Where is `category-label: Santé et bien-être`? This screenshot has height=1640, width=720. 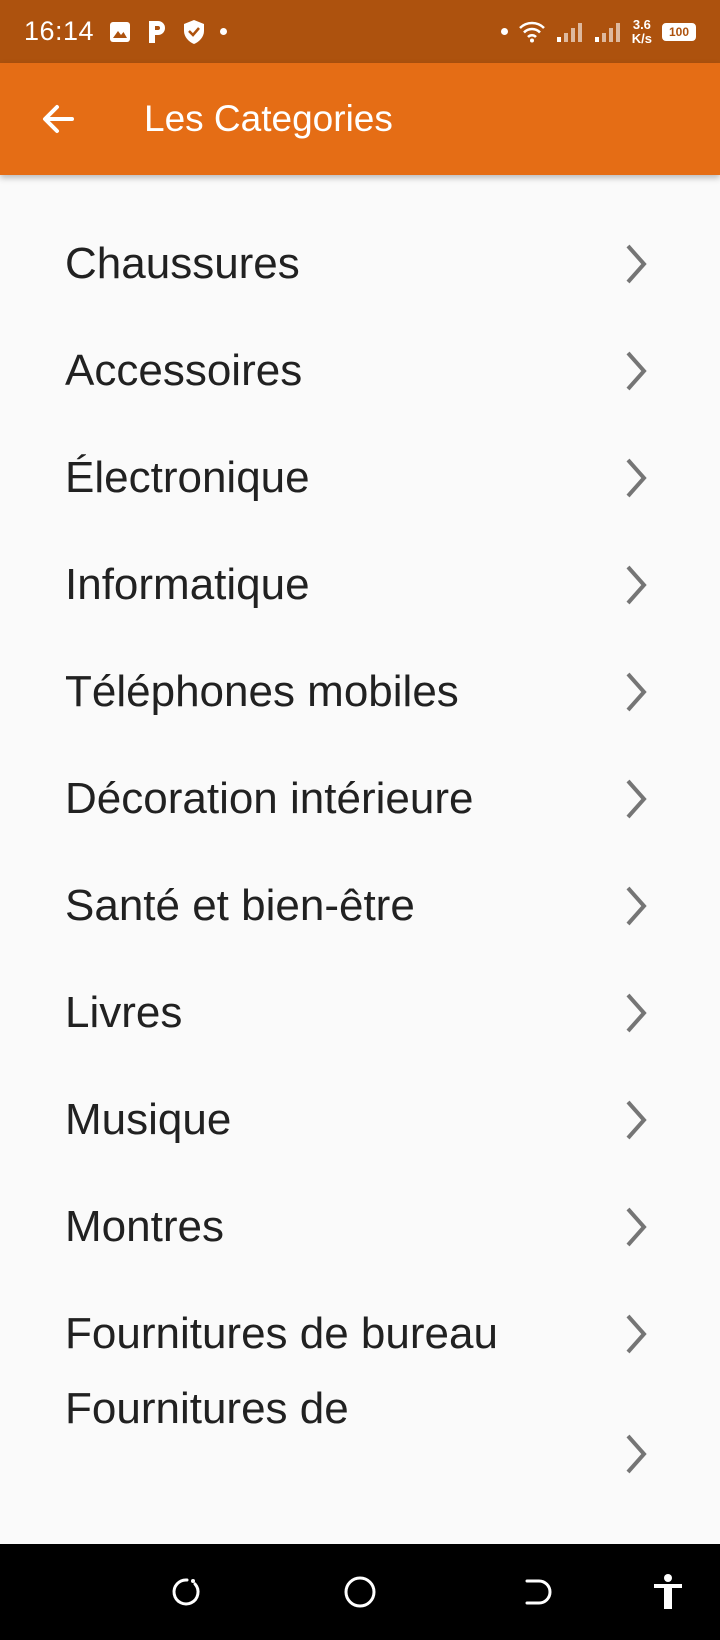
category-label: Santé et bien-être is located at coordinates (240, 905).